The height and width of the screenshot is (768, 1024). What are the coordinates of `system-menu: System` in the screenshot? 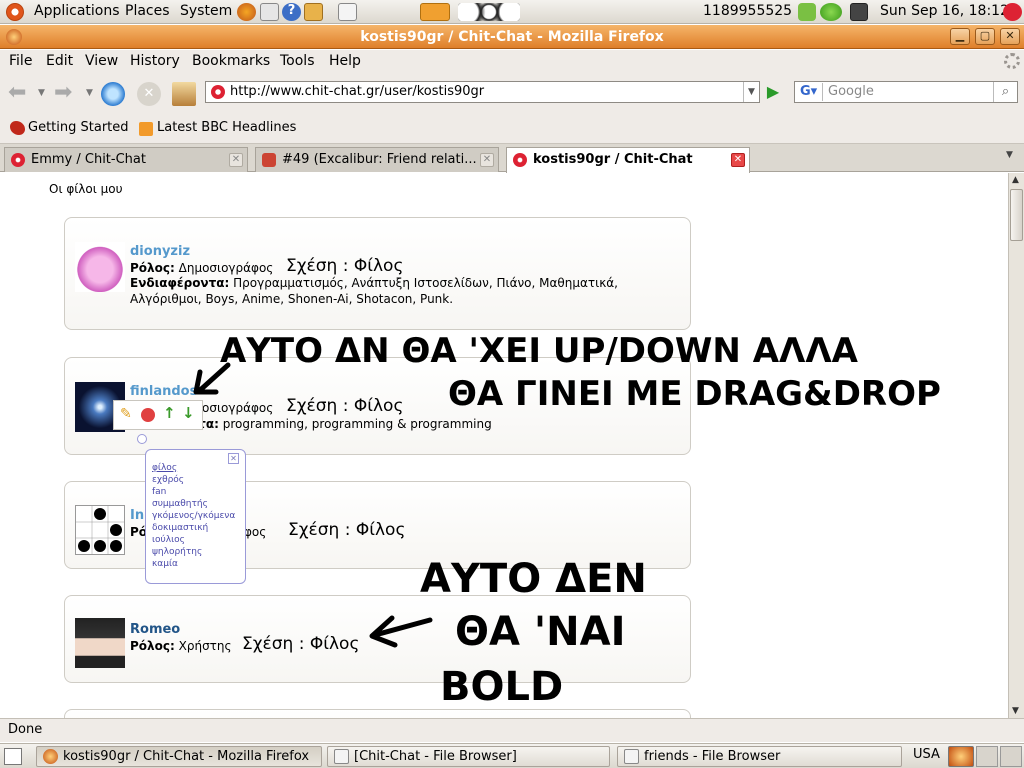 It's located at (206, 11).